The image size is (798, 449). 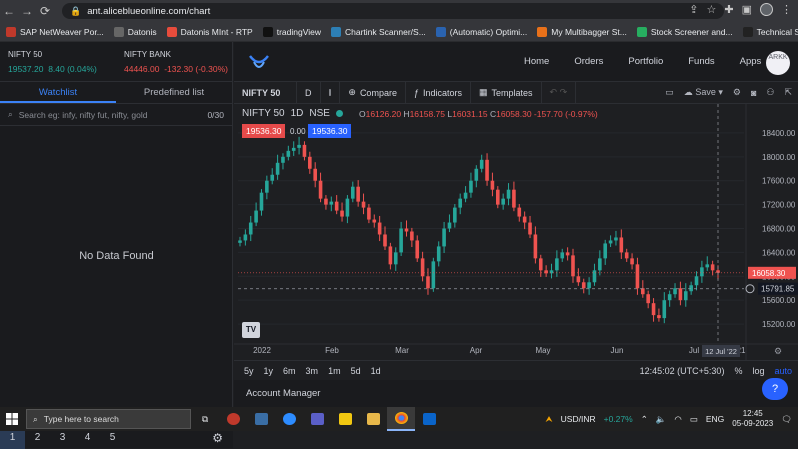 What do you see at coordinates (356, 371) in the screenshot?
I see `tf-5d: 5d` at bounding box center [356, 371].